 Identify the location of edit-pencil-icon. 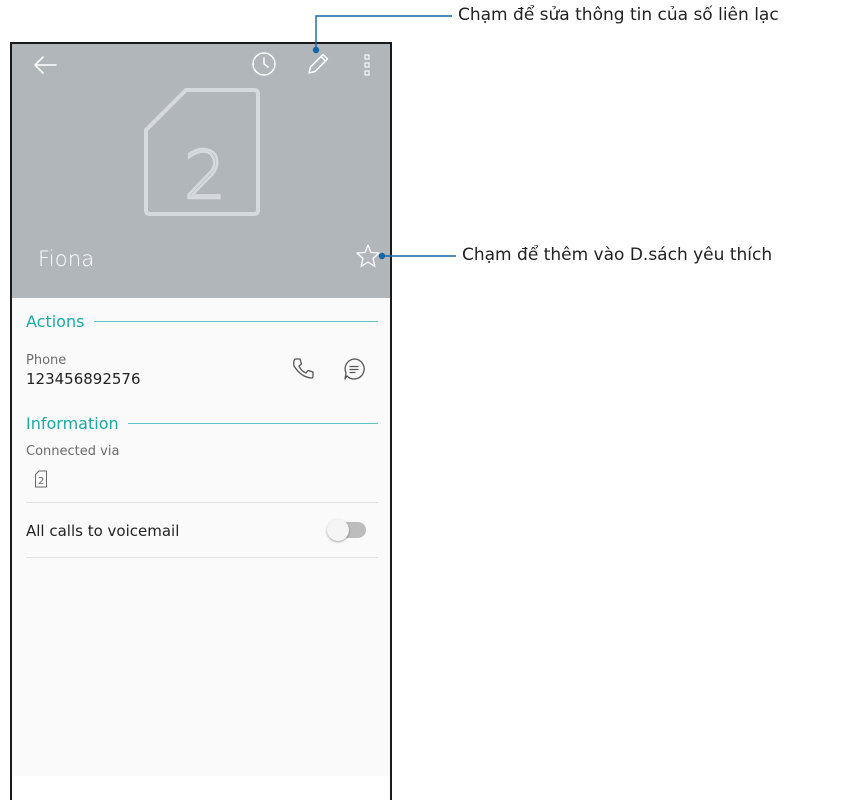
(318, 64).